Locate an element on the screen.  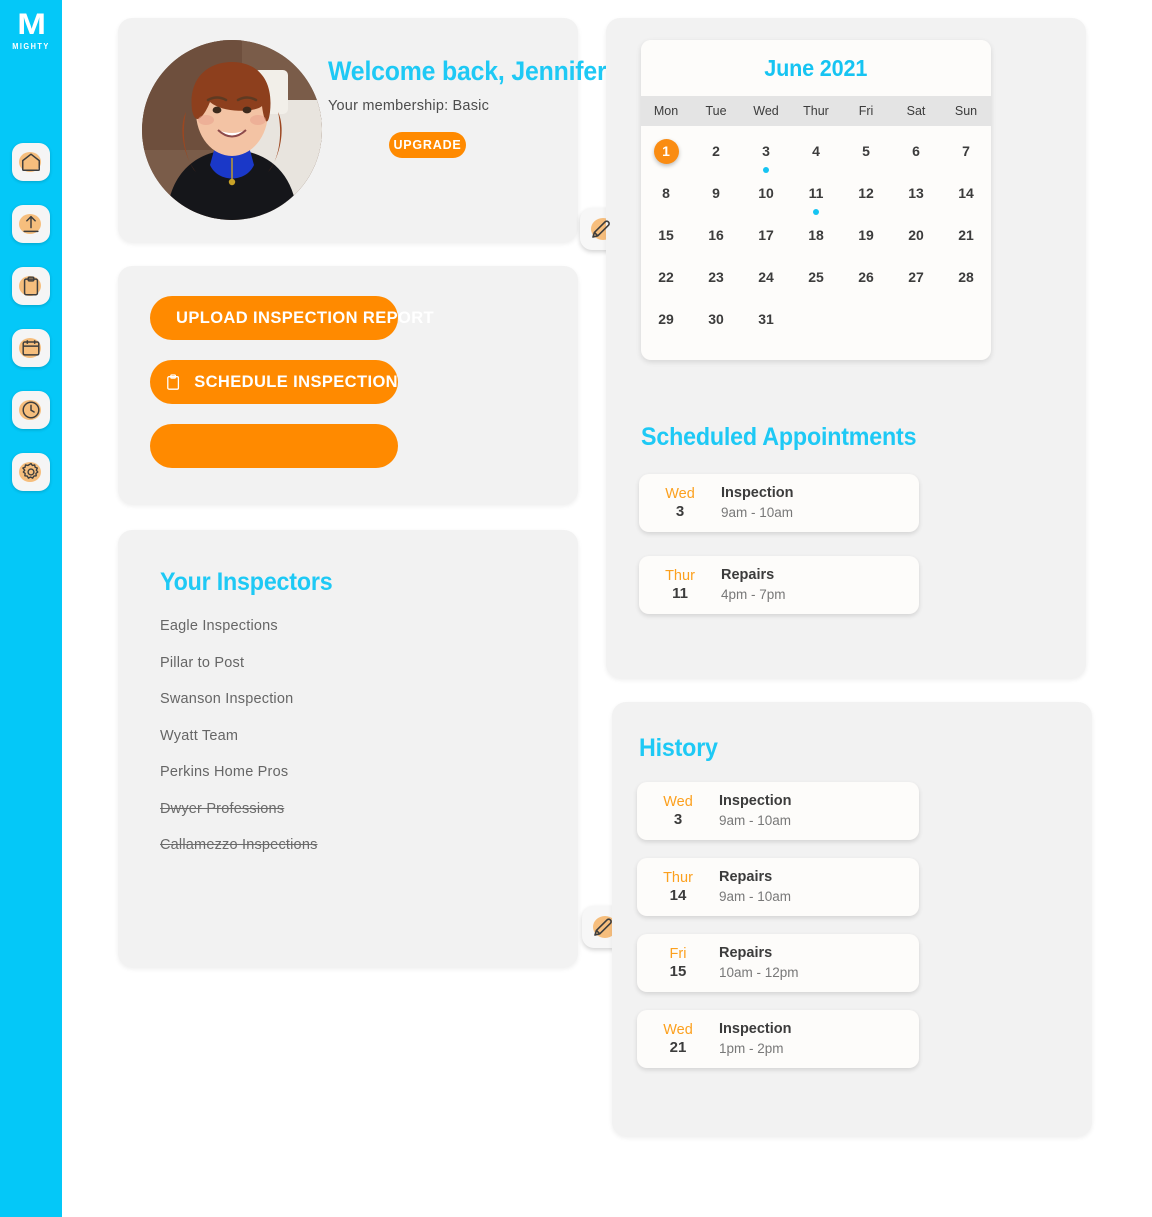
upload-inspection-report-button: UPLOAD INSPECTION REPORT is located at coordinates (292, 318).